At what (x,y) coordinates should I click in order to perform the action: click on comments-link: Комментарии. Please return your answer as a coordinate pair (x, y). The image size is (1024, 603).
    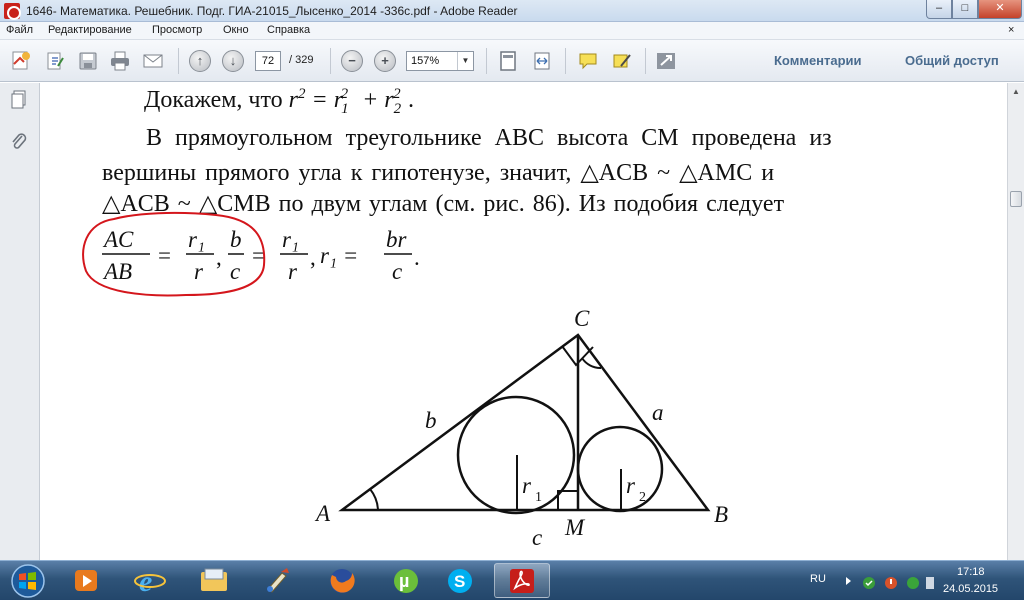
    Looking at the image, I should click on (818, 60).